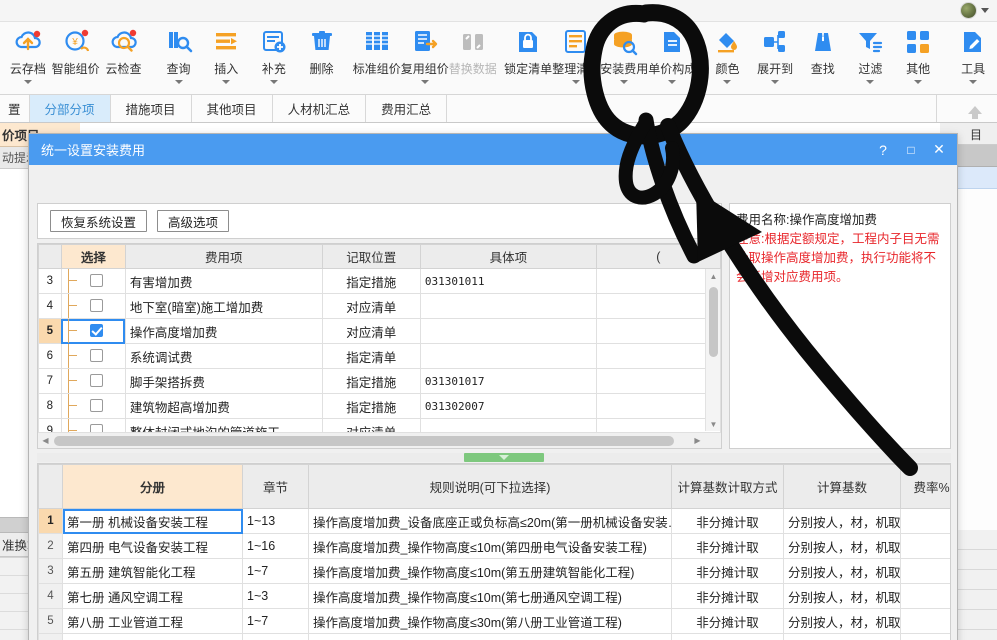 The height and width of the screenshot is (640, 997). Describe the element at coordinates (275, 546) in the screenshot. I see `chapter-cell: 1~16` at that location.